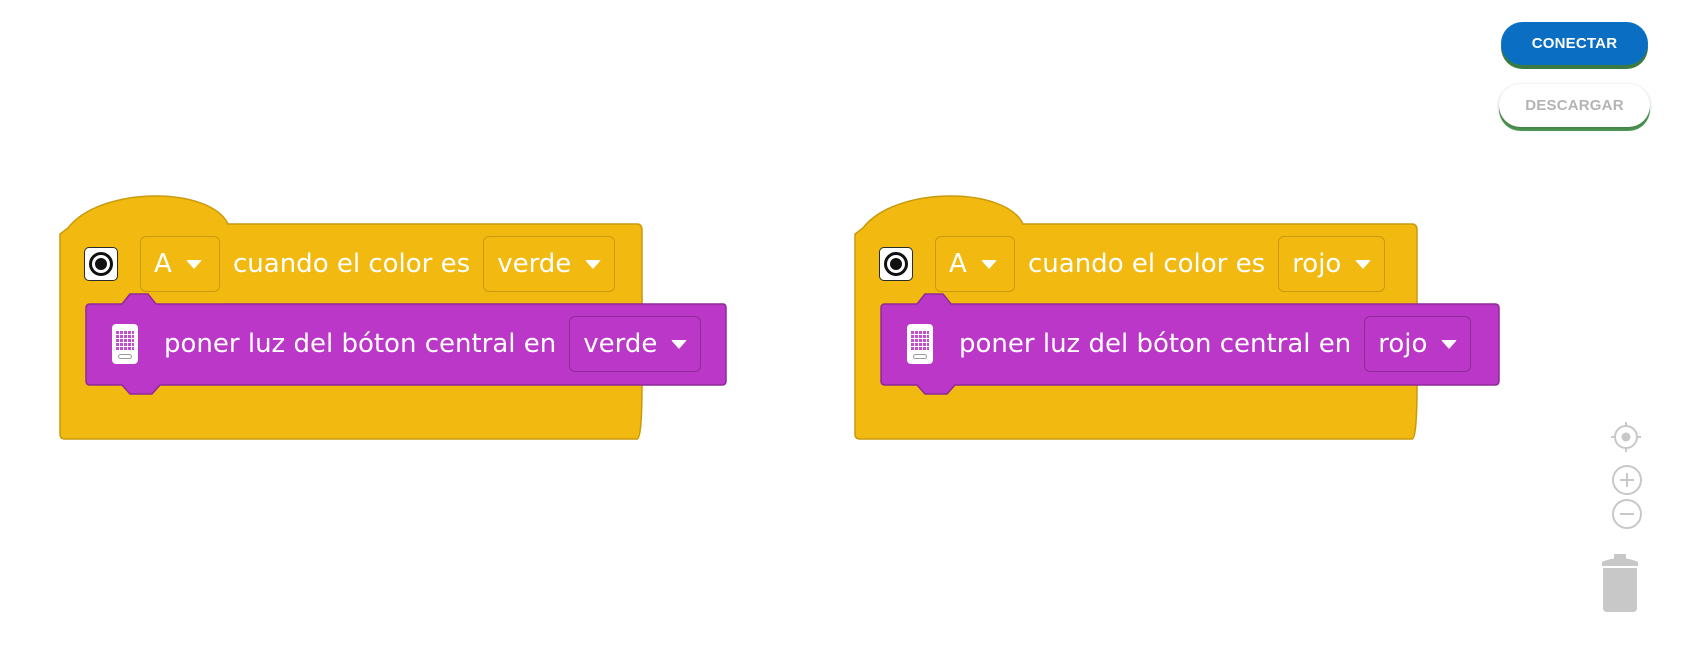  What do you see at coordinates (1574, 105) in the screenshot?
I see `download-button: DESCARGAR` at bounding box center [1574, 105].